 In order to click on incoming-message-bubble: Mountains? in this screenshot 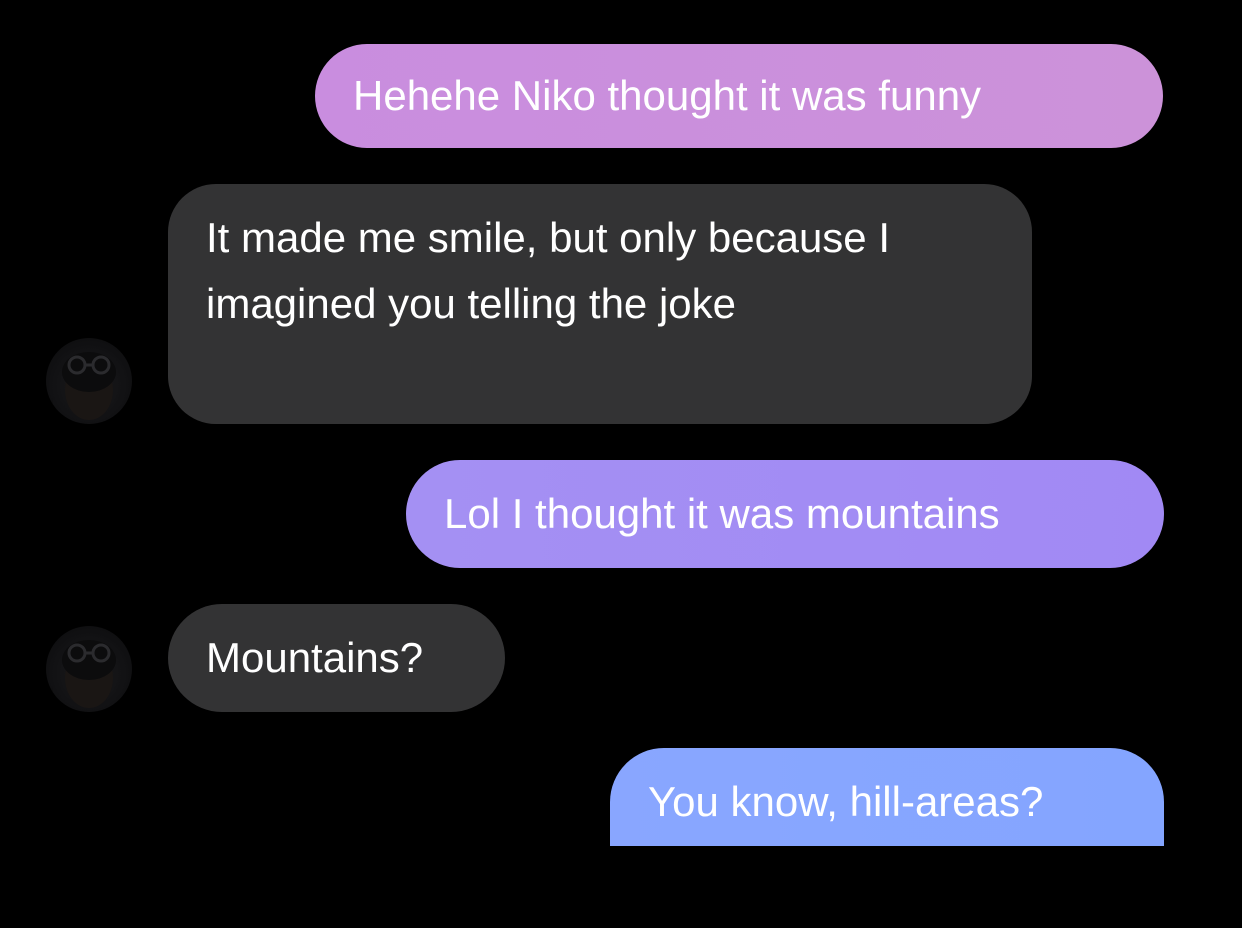, I will do `click(336, 658)`.